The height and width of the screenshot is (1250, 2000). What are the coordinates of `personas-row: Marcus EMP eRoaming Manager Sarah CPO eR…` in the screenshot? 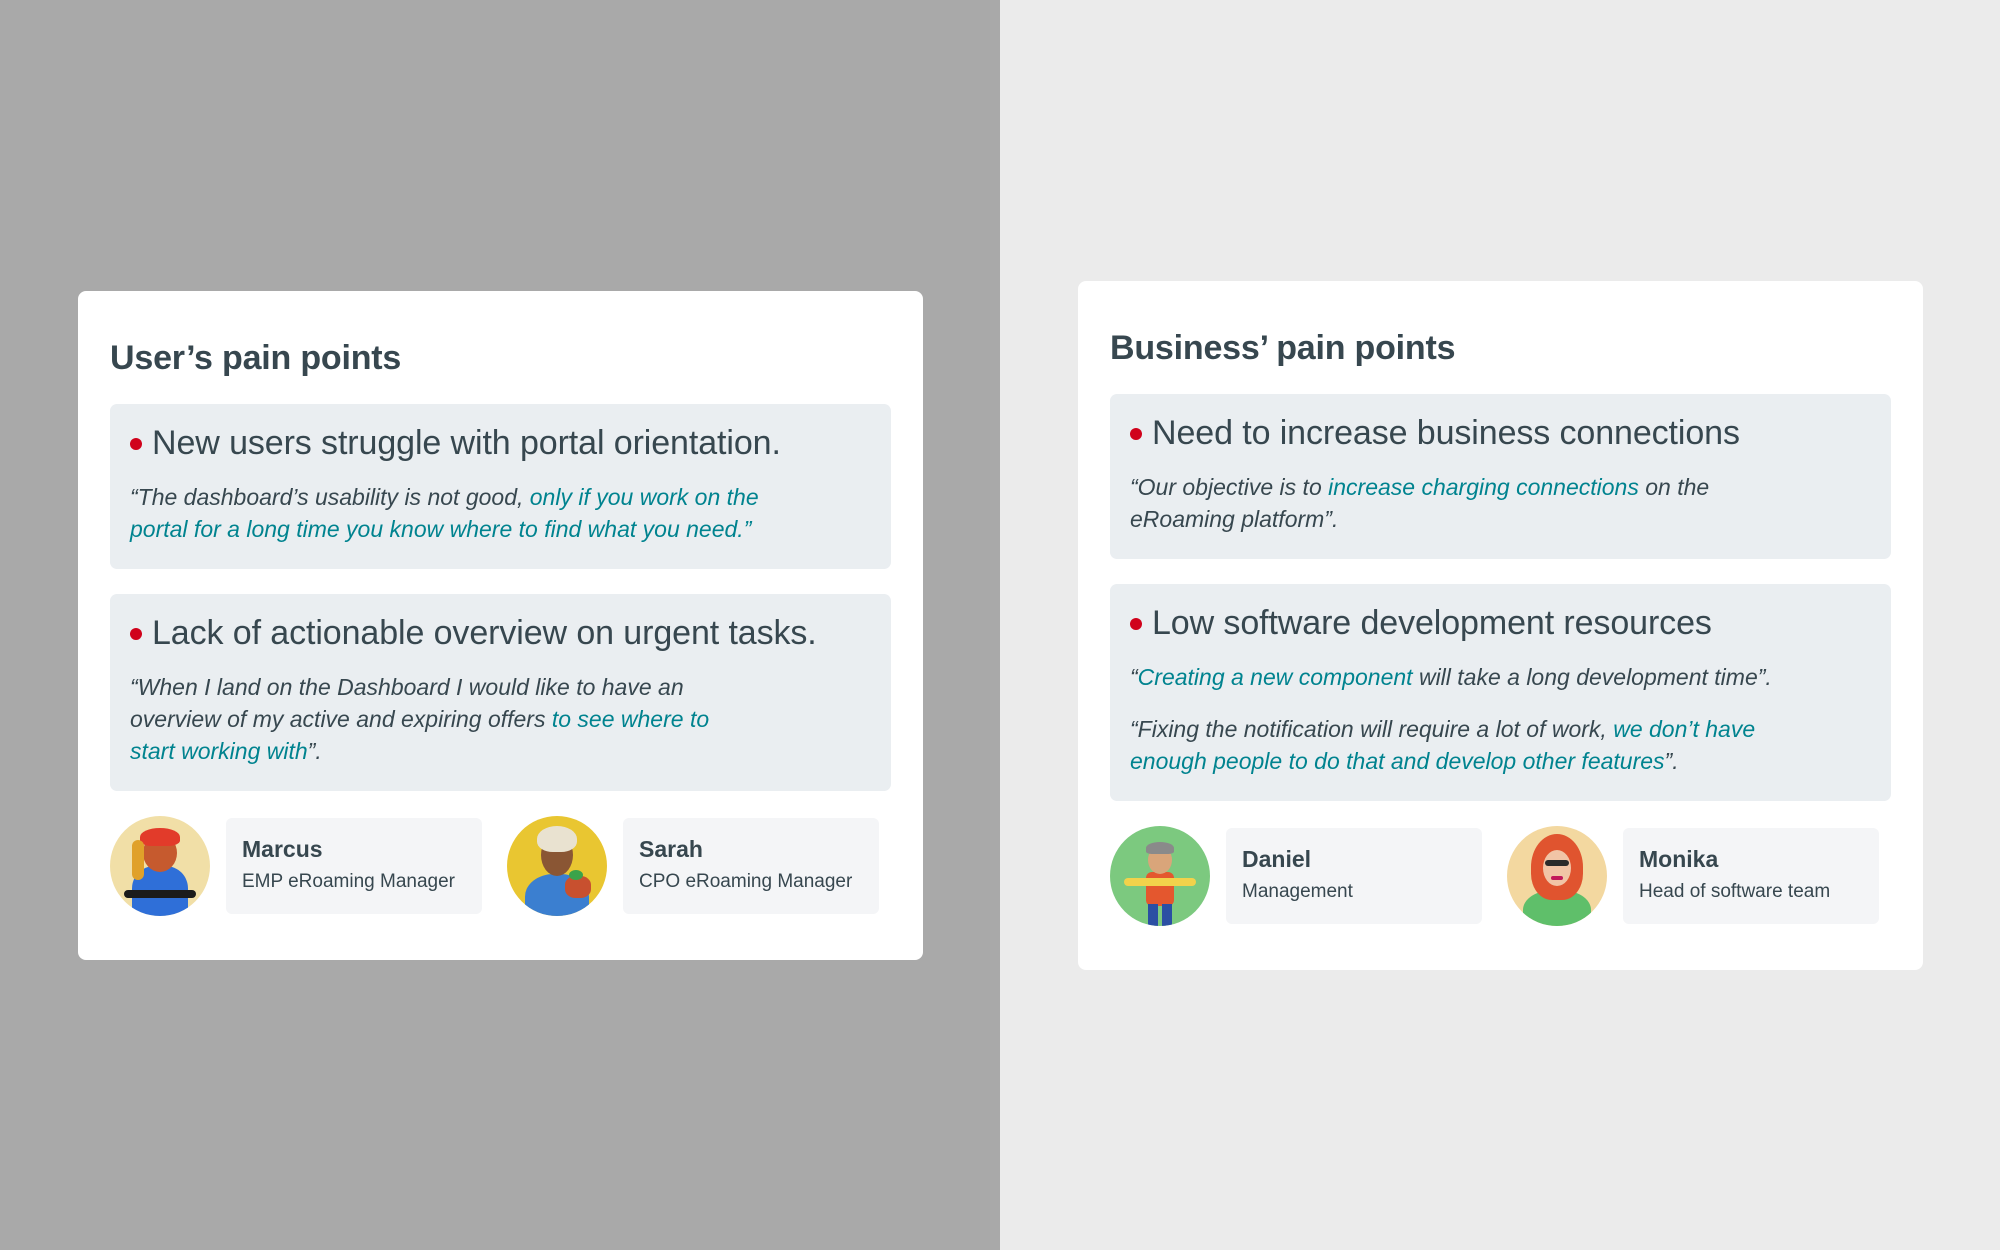 It's located at (500, 866).